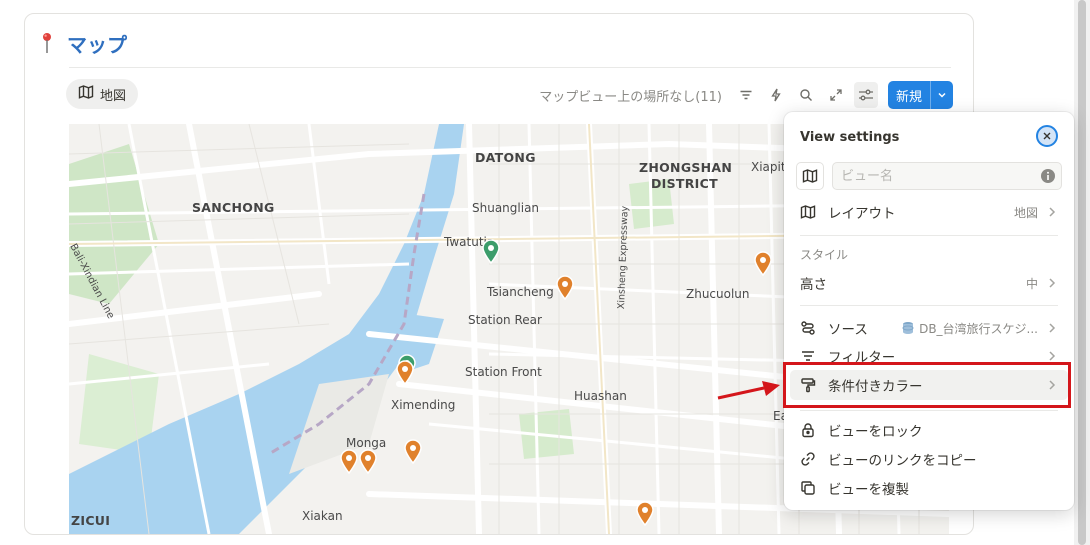 The width and height of the screenshot is (1090, 545). Describe the element at coordinates (630, 95) in the screenshot. I see `no-place-counter: マップビュー上の場所なし(11)` at that location.